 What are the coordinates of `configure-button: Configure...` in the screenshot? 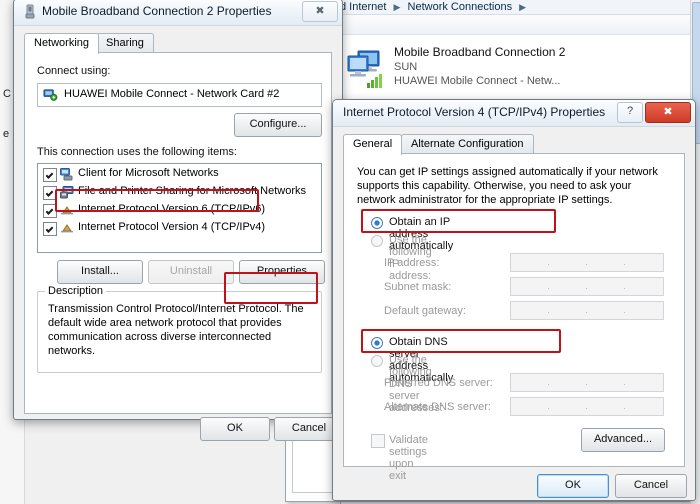 It's located at (278, 125).